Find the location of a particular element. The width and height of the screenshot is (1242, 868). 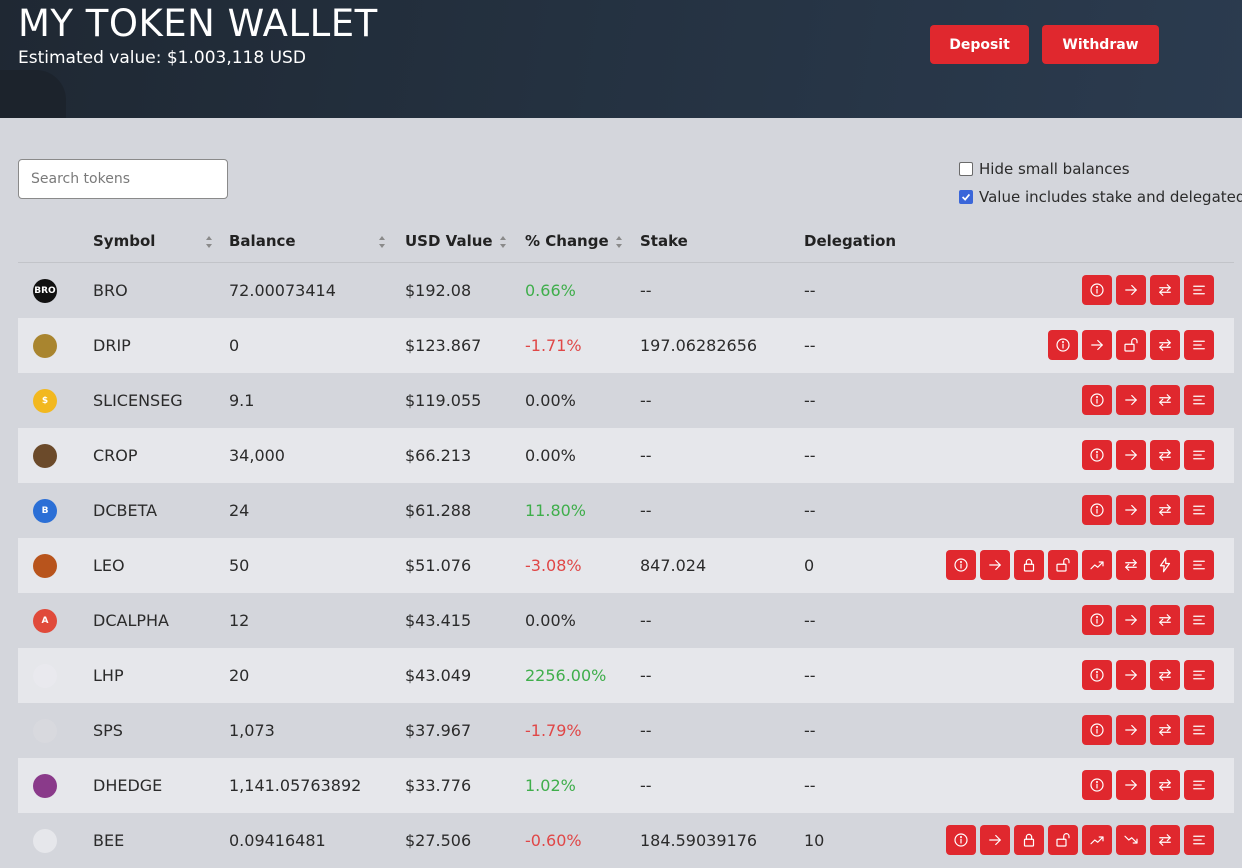

withdraw-button: Withdraw is located at coordinates (1100, 44).